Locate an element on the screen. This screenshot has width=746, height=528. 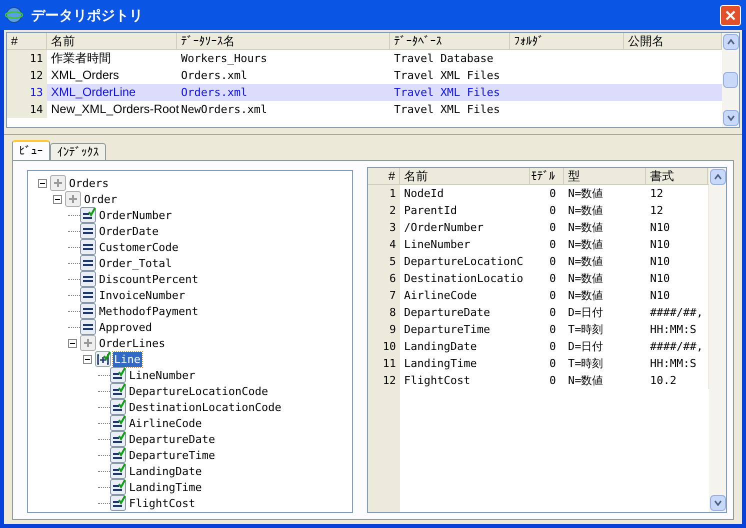
table-cell: 13 is located at coordinates (36, 92).